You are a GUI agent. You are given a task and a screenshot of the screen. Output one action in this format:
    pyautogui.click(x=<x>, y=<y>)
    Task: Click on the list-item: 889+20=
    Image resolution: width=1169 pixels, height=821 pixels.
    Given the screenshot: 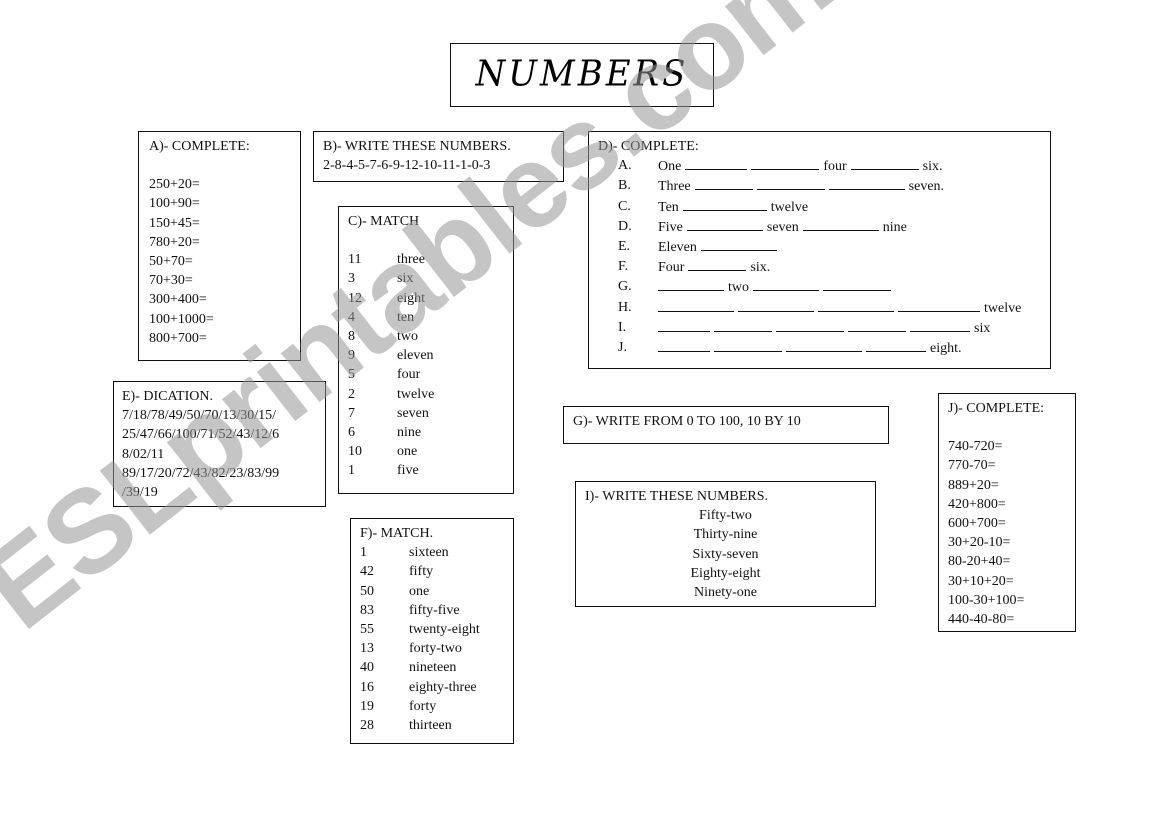 What is the action you would take?
    pyautogui.click(x=973, y=485)
    